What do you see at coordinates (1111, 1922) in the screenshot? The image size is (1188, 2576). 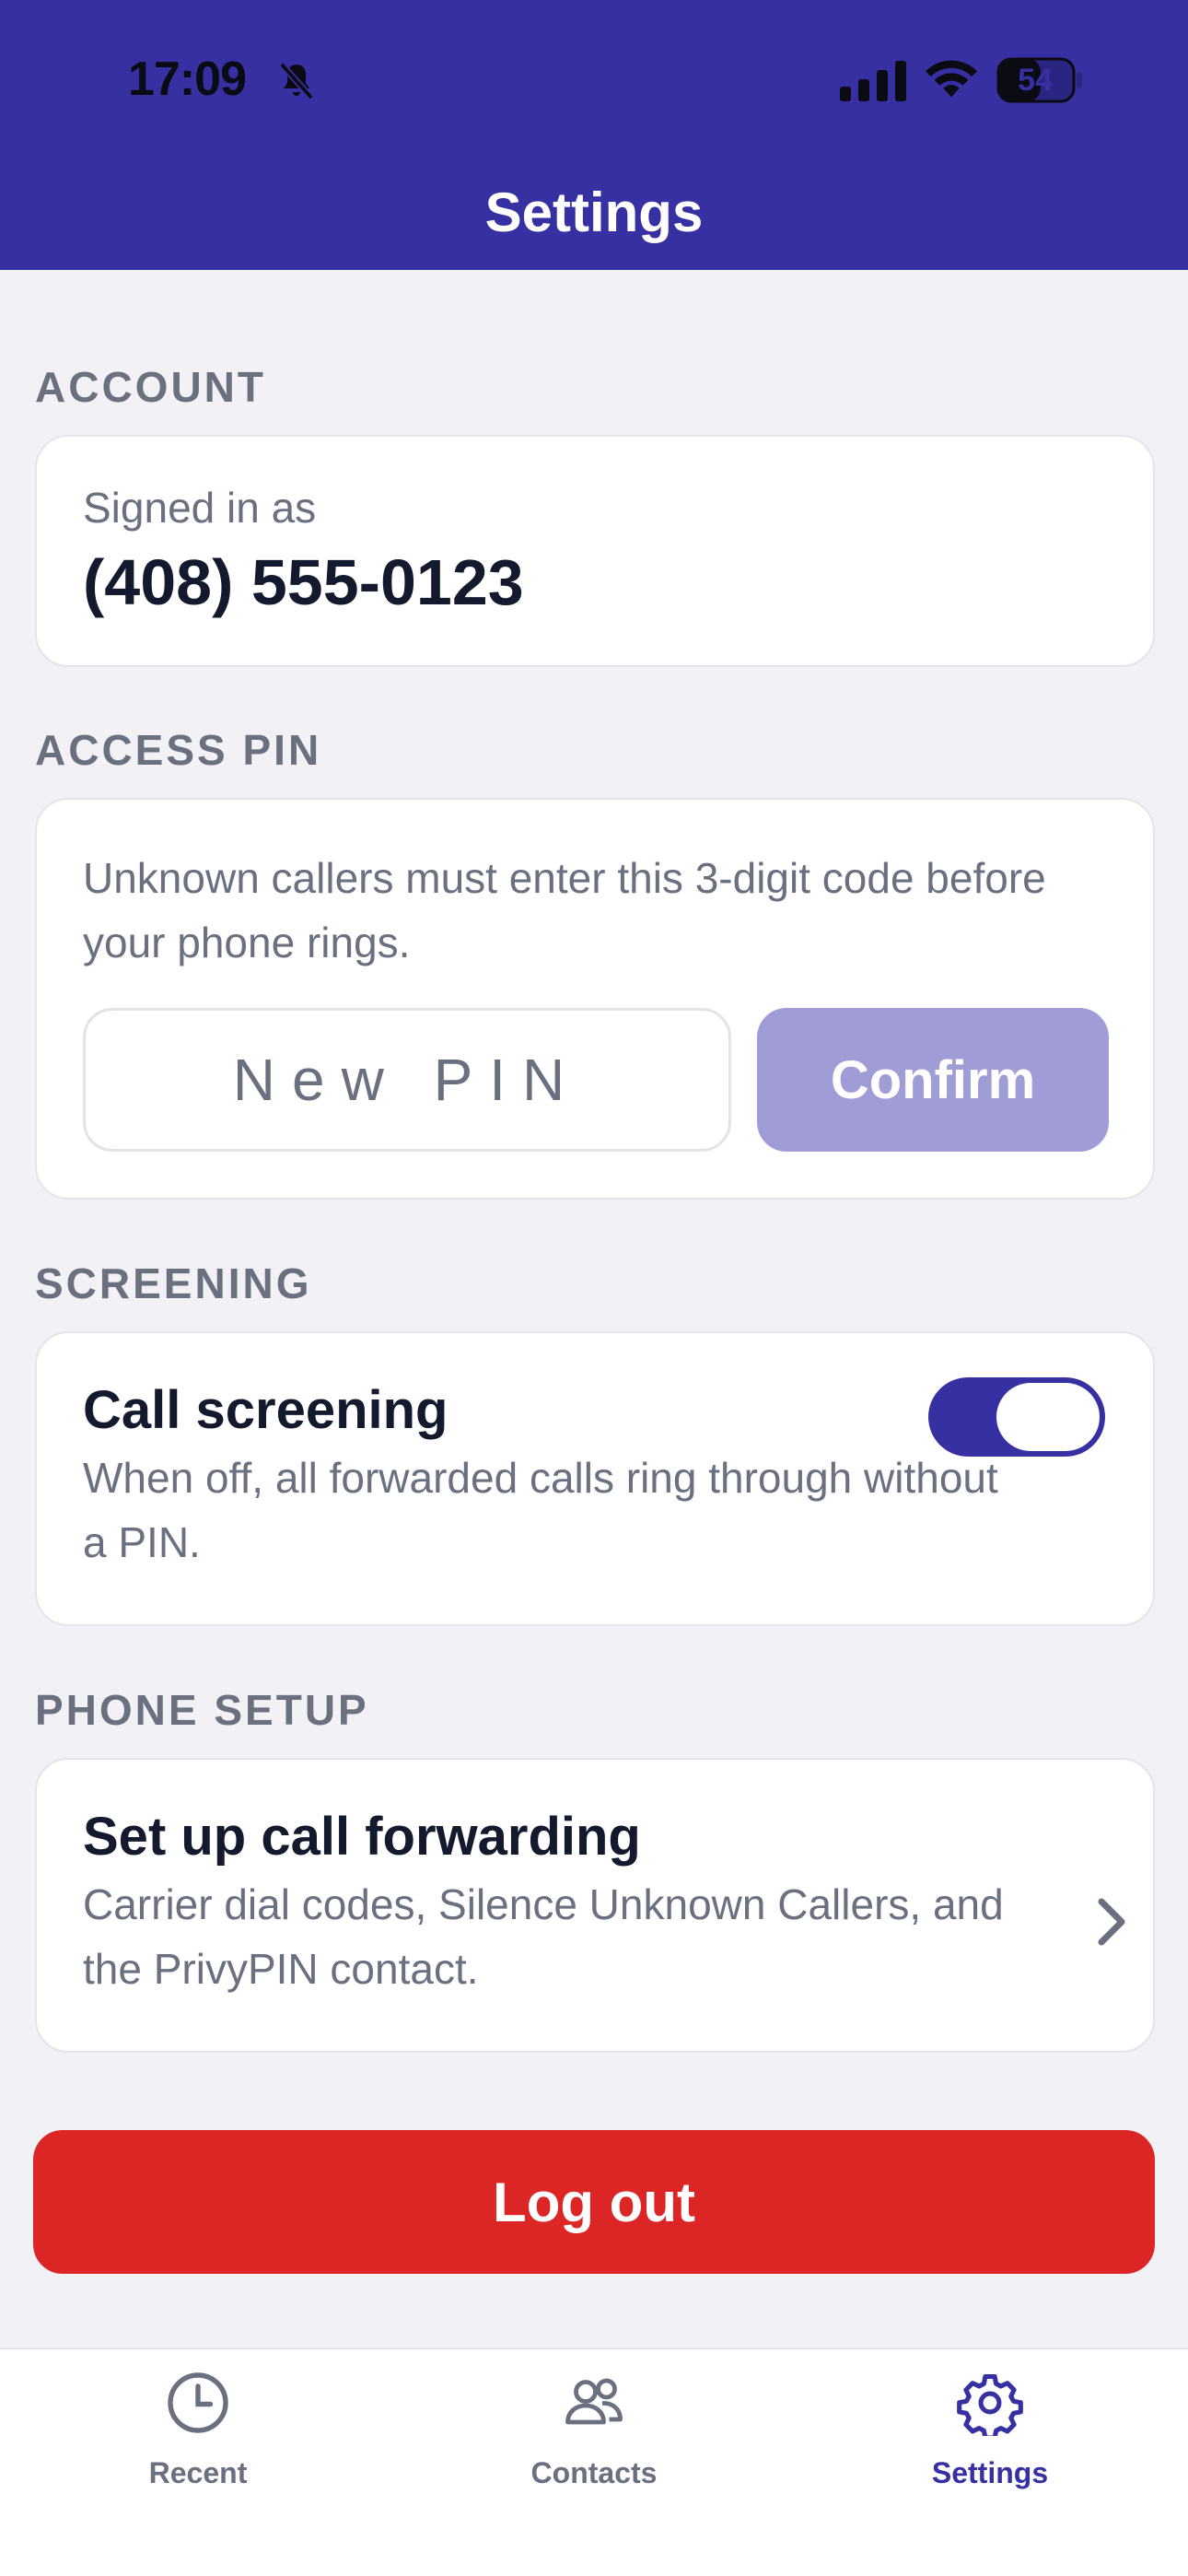 I see `chevron-right-icon` at bounding box center [1111, 1922].